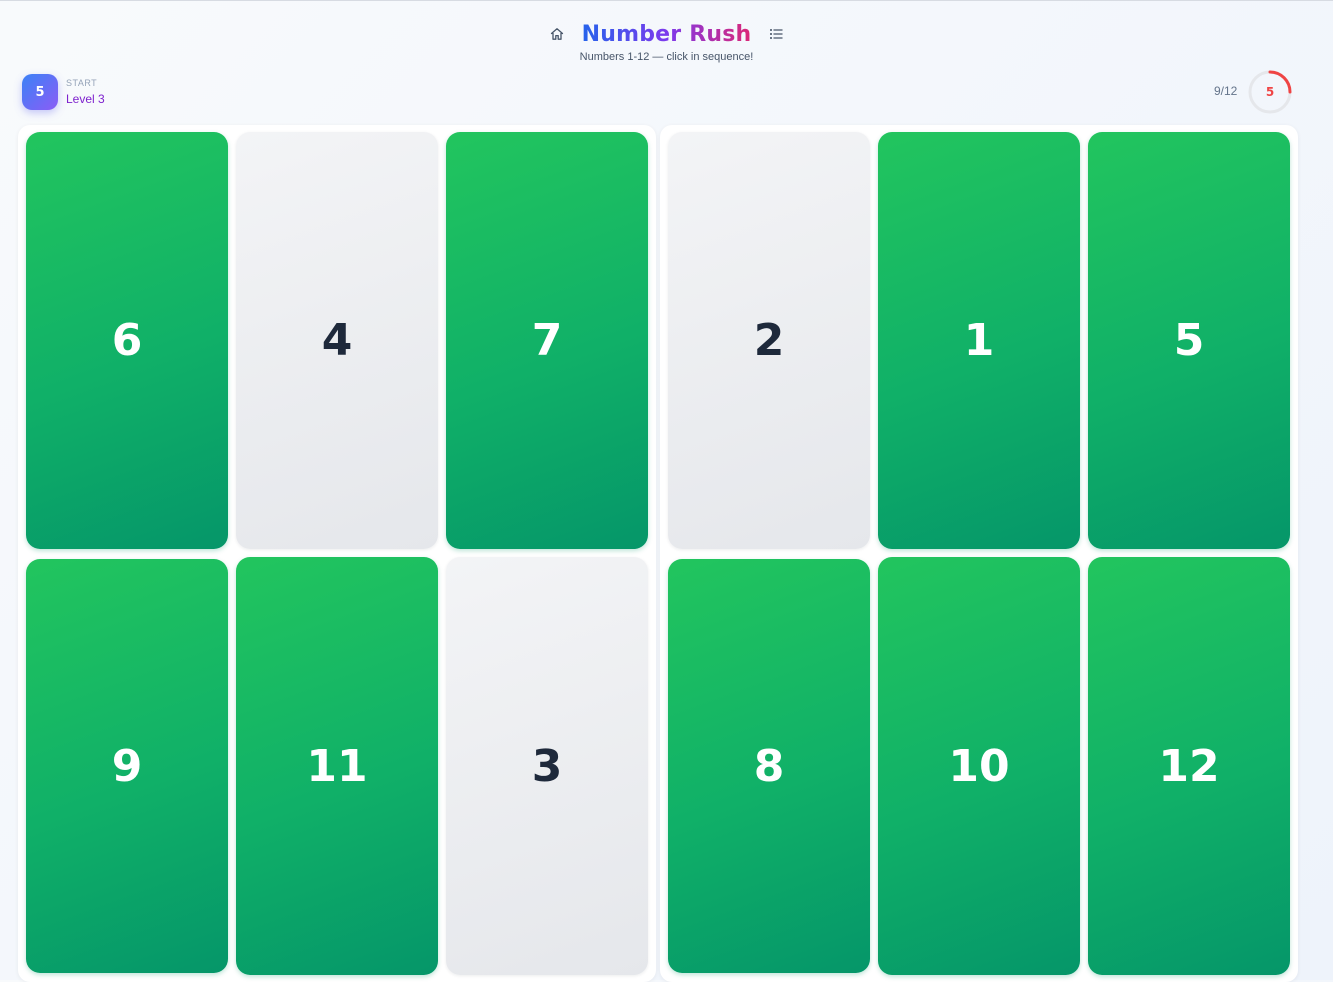 The height and width of the screenshot is (982, 1333). What do you see at coordinates (776, 34) in the screenshot?
I see `list-icon` at bounding box center [776, 34].